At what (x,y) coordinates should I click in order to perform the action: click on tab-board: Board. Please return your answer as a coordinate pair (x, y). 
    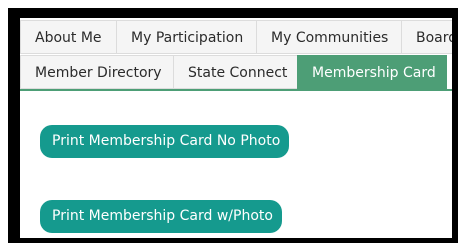
    Looking at the image, I should click on (426, 37).